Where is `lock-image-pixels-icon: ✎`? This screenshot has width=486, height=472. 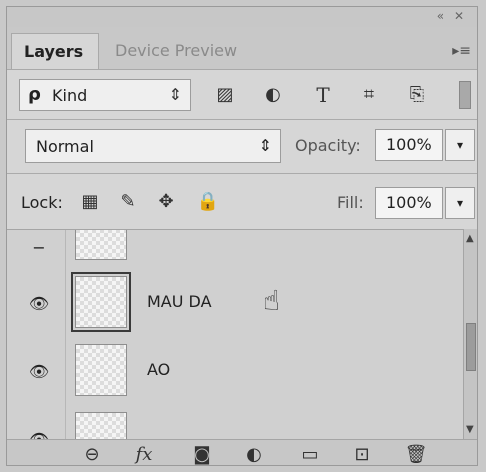
lock-image-pixels-icon: ✎ is located at coordinates (128, 202).